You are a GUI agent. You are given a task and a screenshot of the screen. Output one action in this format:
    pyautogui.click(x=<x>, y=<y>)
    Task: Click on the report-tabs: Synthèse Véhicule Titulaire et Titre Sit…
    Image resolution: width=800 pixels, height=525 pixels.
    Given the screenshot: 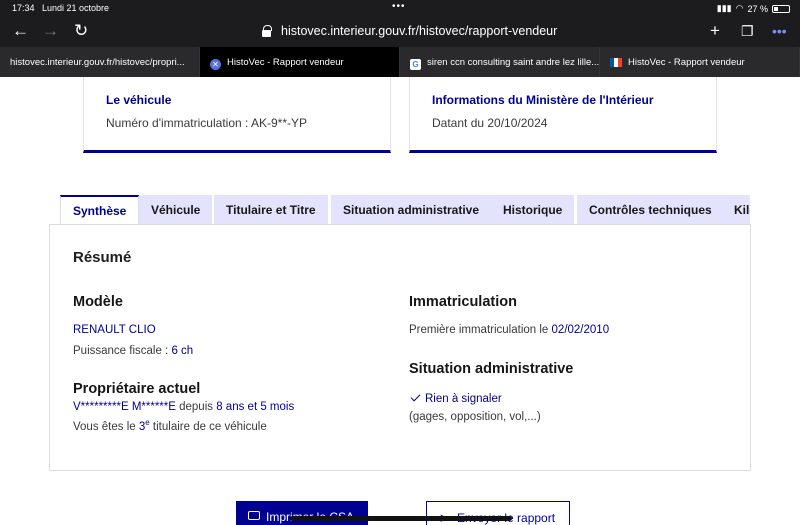 What is the action you would take?
    pyautogui.click(x=405, y=210)
    